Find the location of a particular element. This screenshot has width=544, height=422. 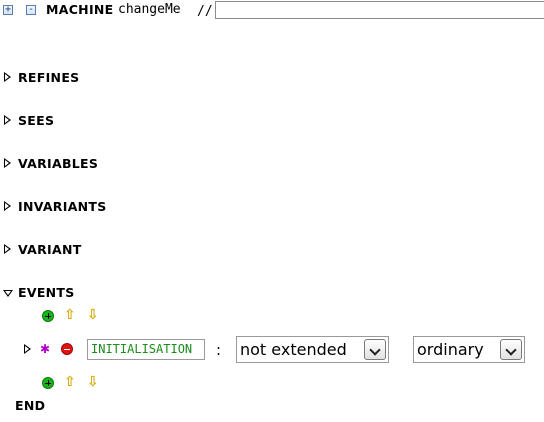

comment-marker: // is located at coordinates (205, 11).